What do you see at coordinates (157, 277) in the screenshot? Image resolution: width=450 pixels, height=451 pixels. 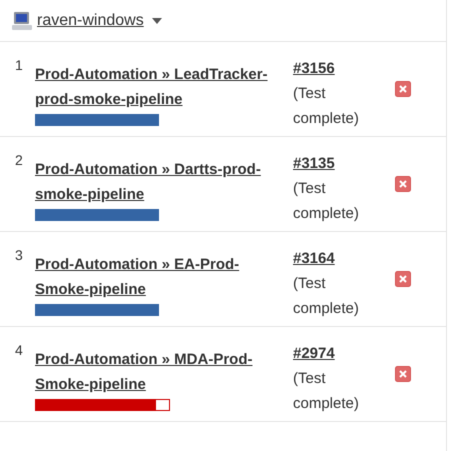 I see `job-link: Prod-Automation » EA-Prod-Smoke-pipeline` at bounding box center [157, 277].